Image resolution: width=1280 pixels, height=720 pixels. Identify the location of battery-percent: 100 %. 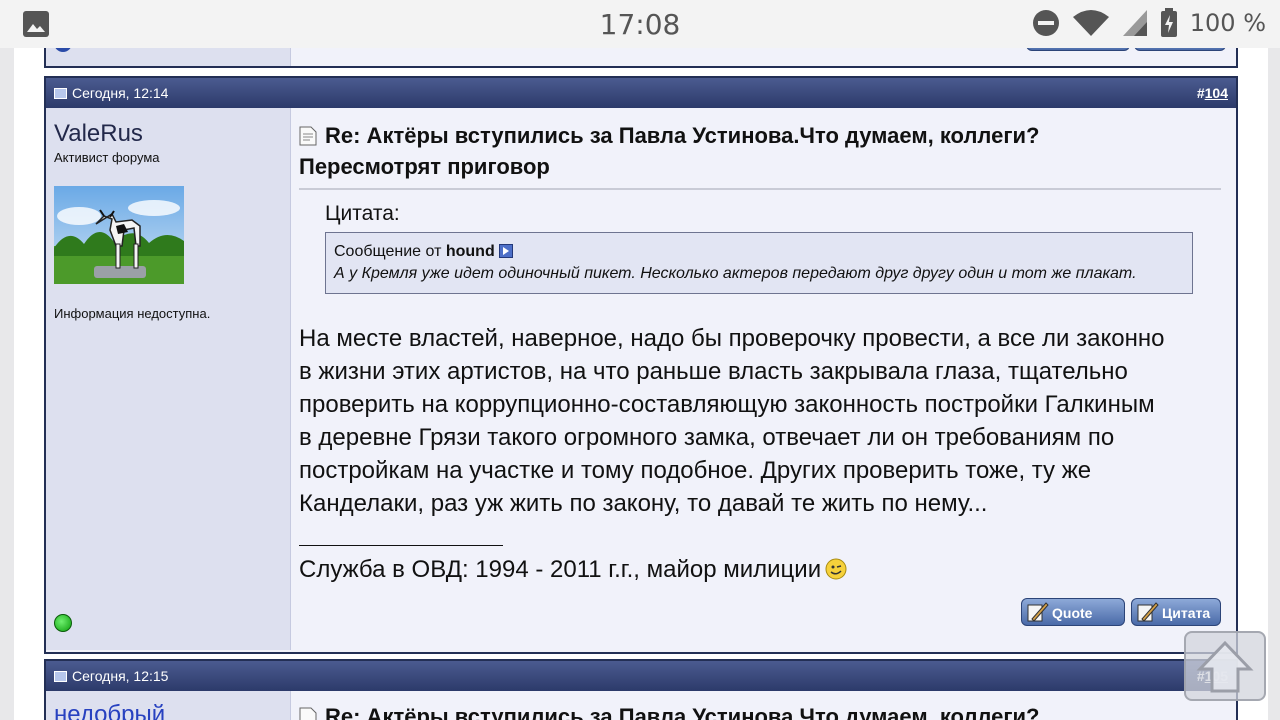
(1227, 23).